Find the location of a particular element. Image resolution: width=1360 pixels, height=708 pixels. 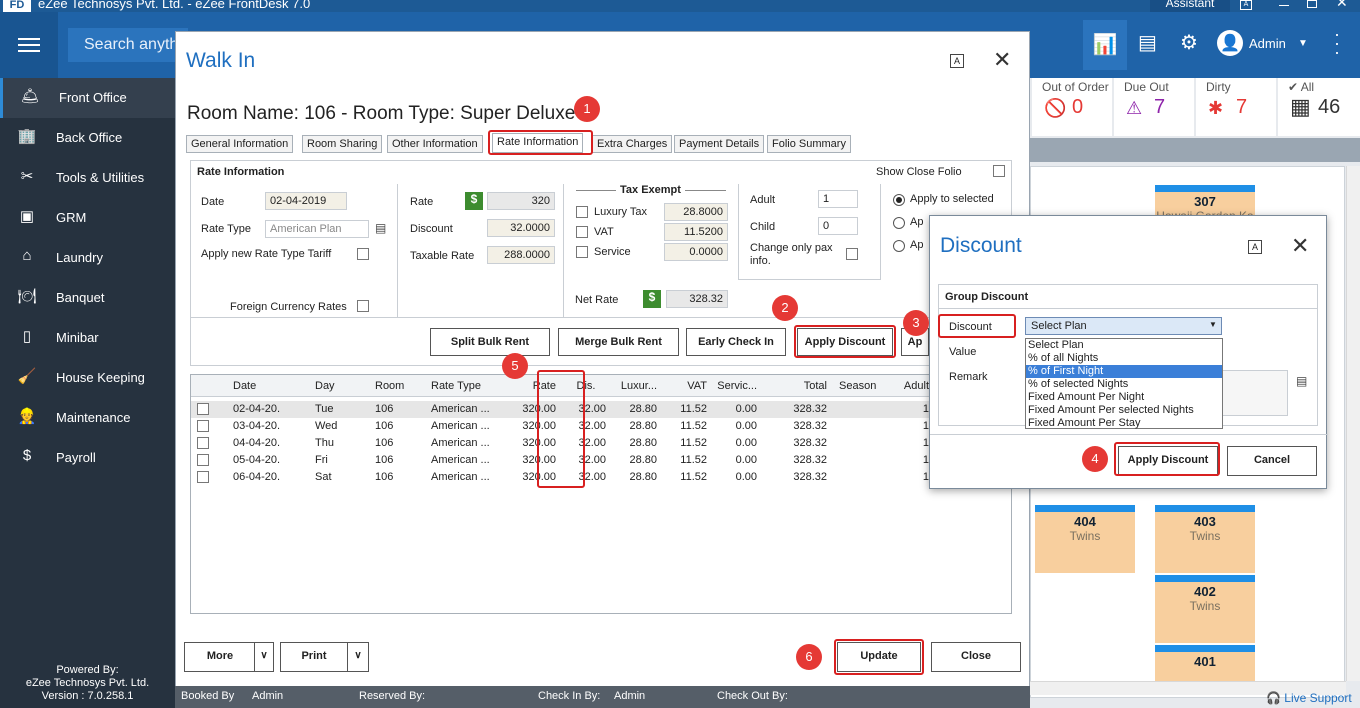

tab-other-information: Other Information is located at coordinates (435, 144).